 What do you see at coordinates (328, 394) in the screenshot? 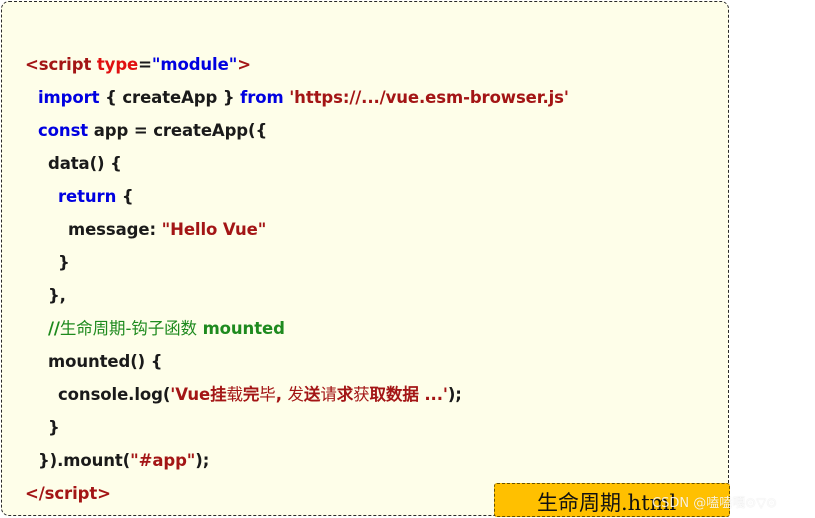
I see `log-string-part: 请` at bounding box center [328, 394].